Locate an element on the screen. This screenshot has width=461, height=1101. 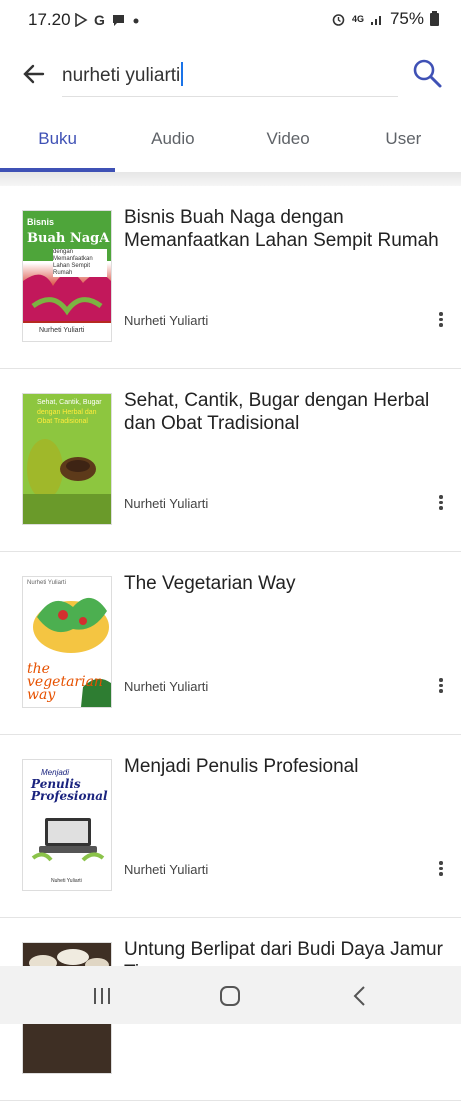
search-query: nurheti yuliarti is located at coordinates (121, 75).